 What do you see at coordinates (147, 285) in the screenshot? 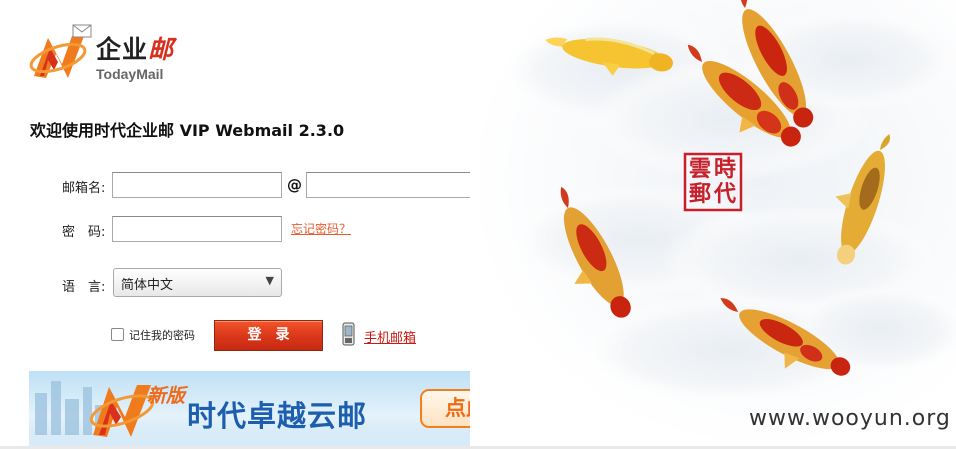
I see `language-selected-value: 简体中文` at bounding box center [147, 285].